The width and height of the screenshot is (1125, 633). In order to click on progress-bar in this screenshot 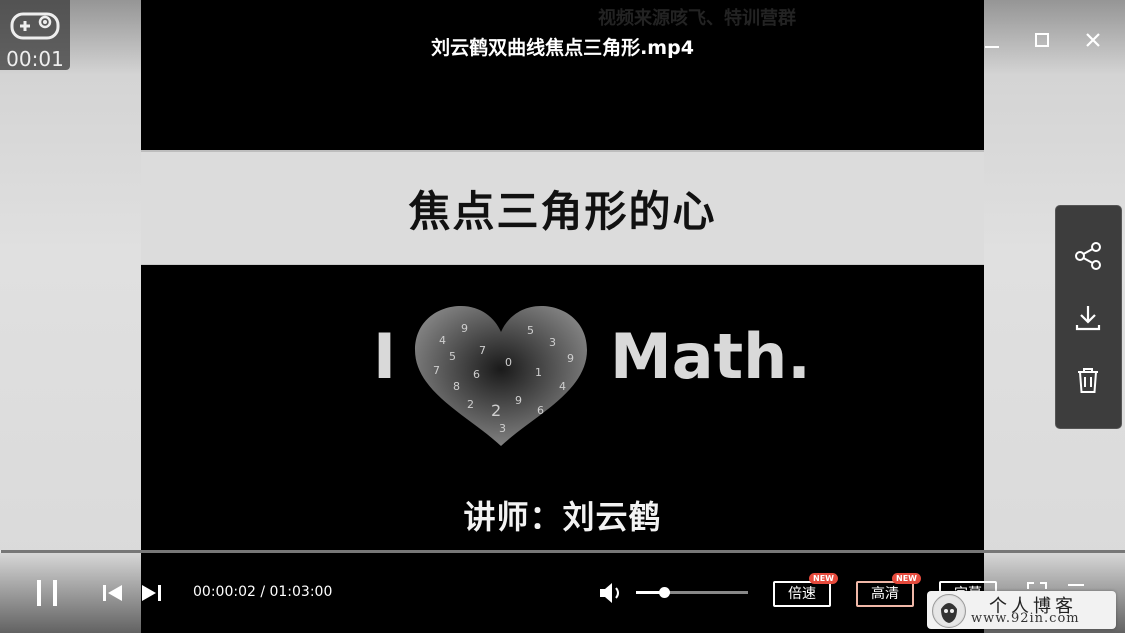, I will do `click(562, 551)`.